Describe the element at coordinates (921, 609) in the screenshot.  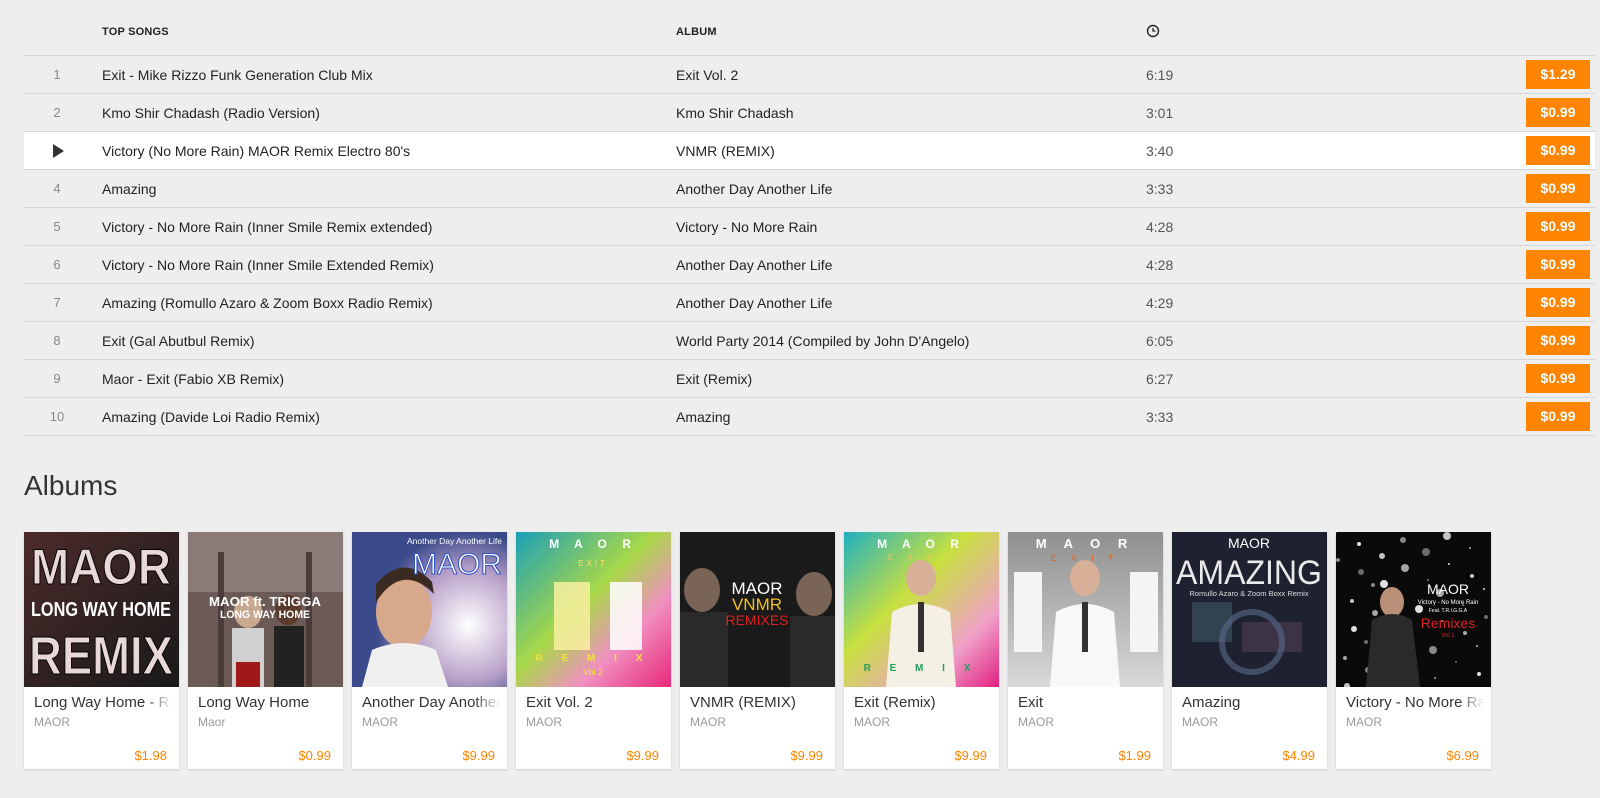
I see `album-cover: M A O R E X I T R E M I X` at that location.